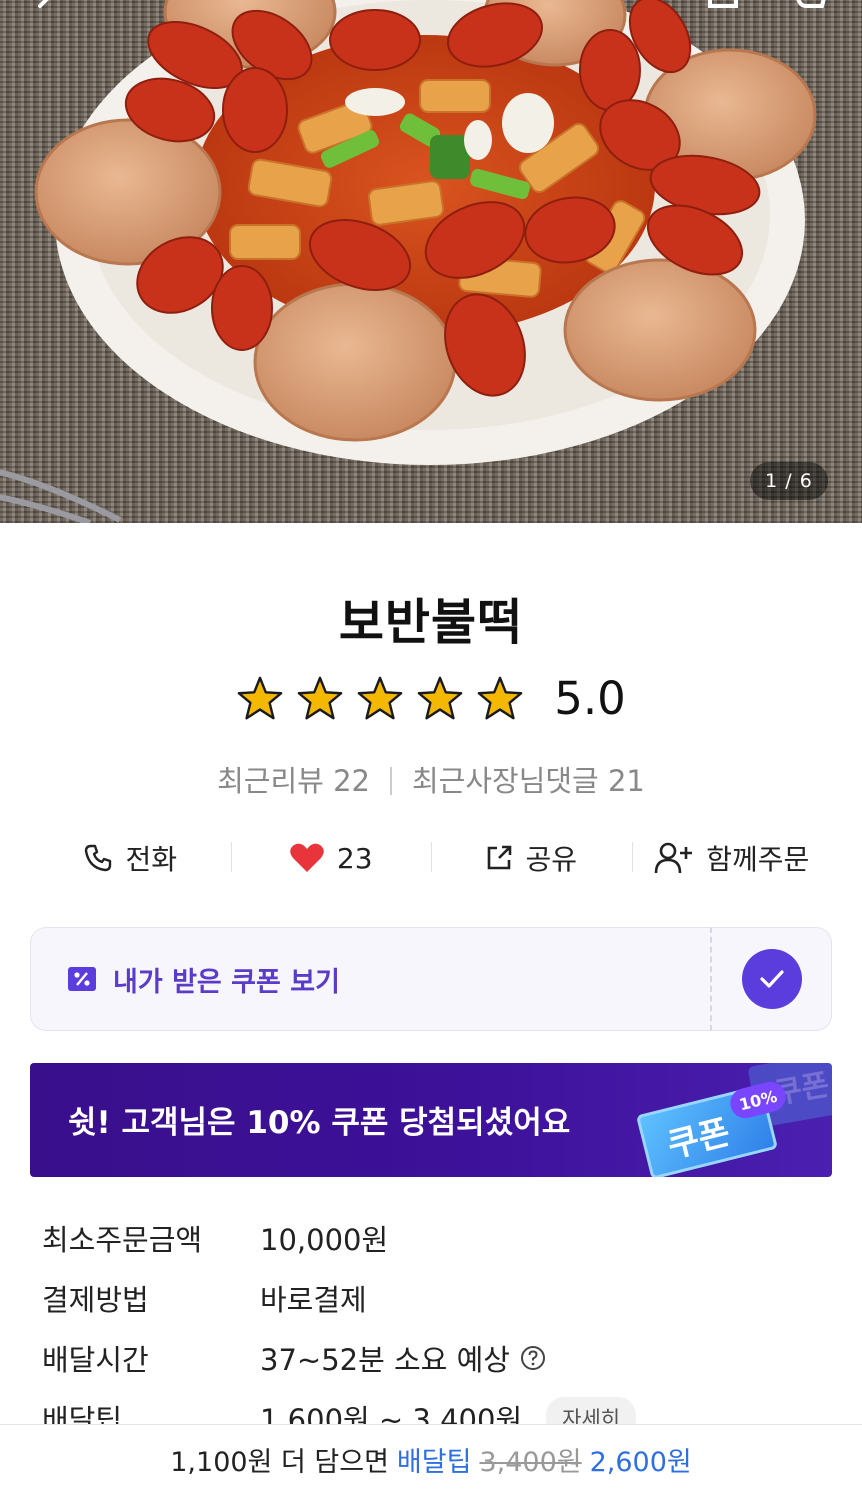 The height and width of the screenshot is (1494, 862). I want to click on coupon-icon, so click(82, 979).